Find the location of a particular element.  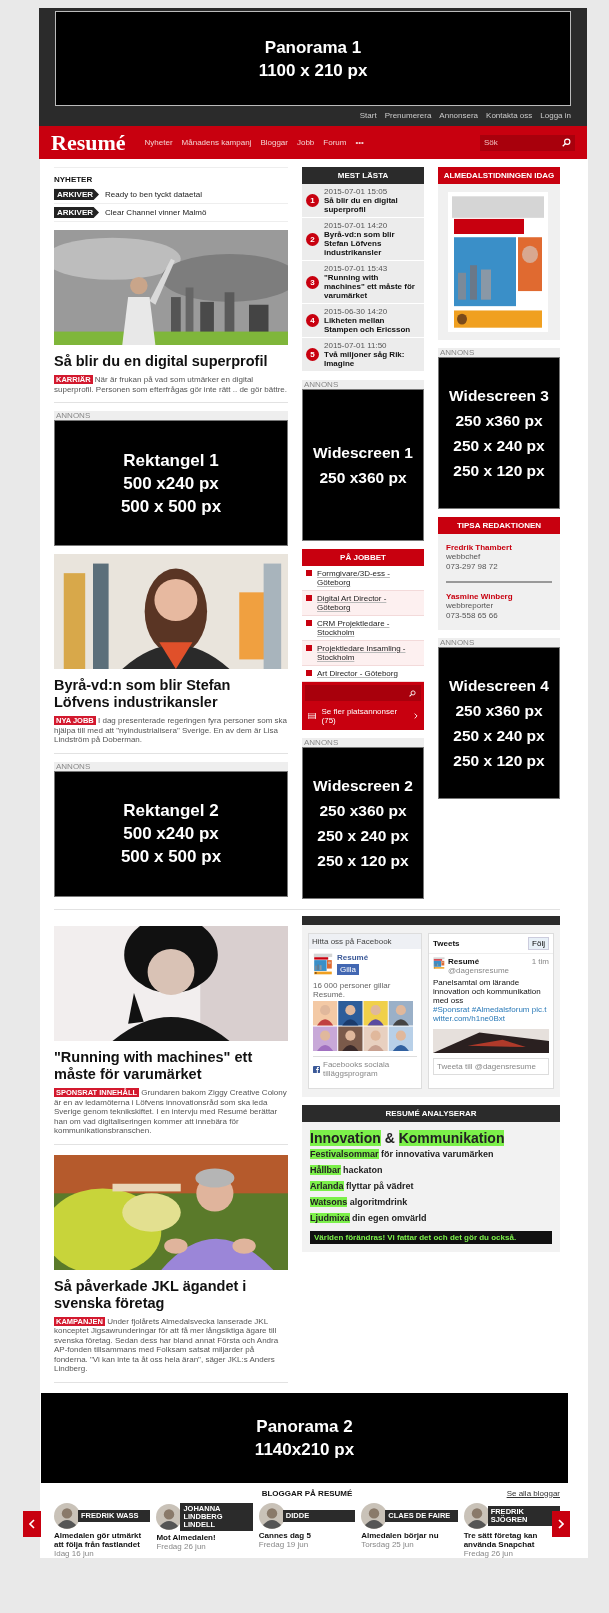

blog-post-title: Tre sätt företag kan använda Snapchat is located at coordinates (512, 1539).